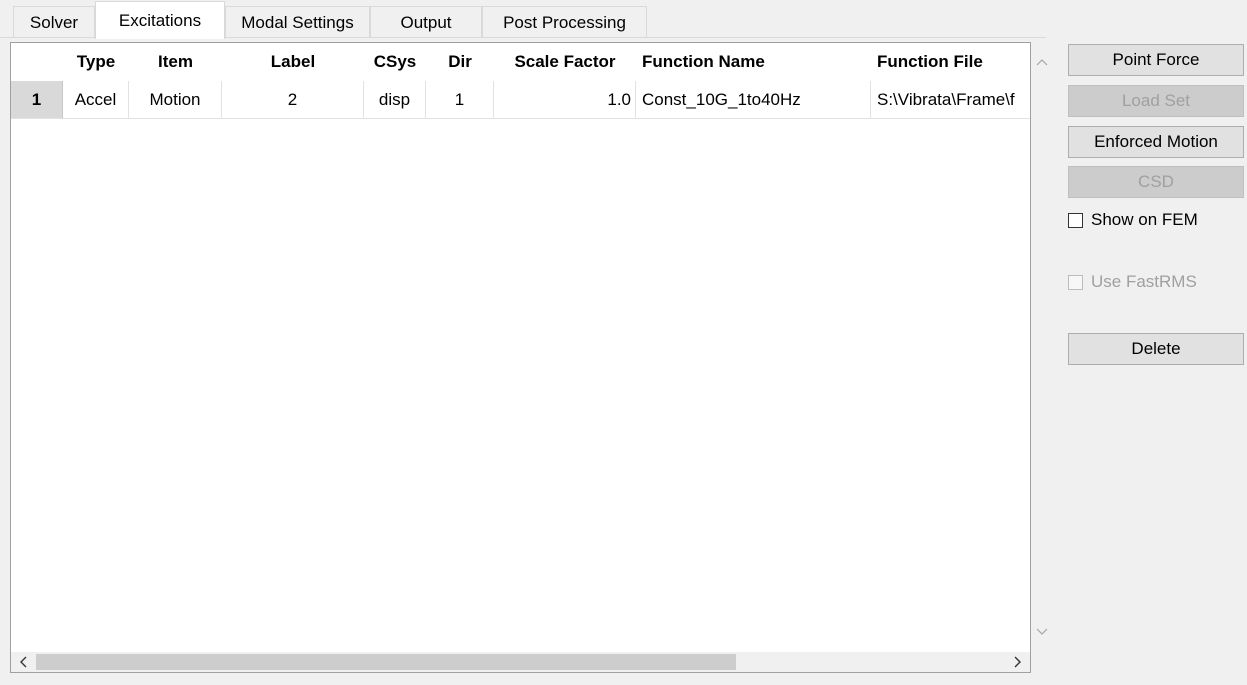  I want to click on column-header-scale-factor: Scale Factor, so click(565, 62).